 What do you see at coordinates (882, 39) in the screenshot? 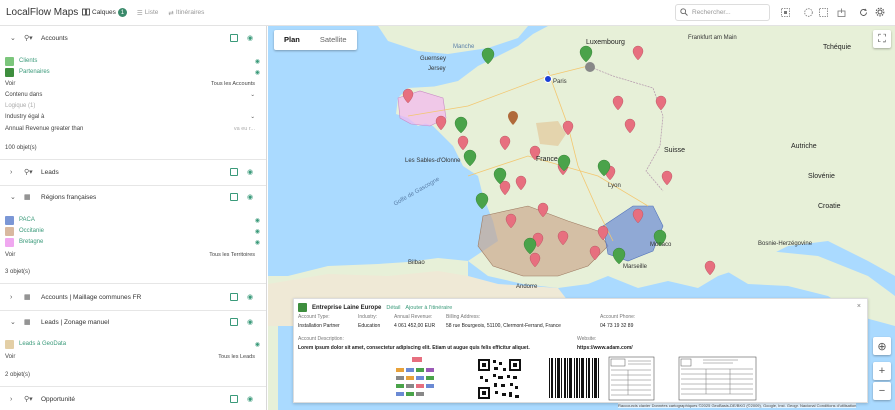
I see `fullscreen-icon: ⛶` at bounding box center [882, 39].